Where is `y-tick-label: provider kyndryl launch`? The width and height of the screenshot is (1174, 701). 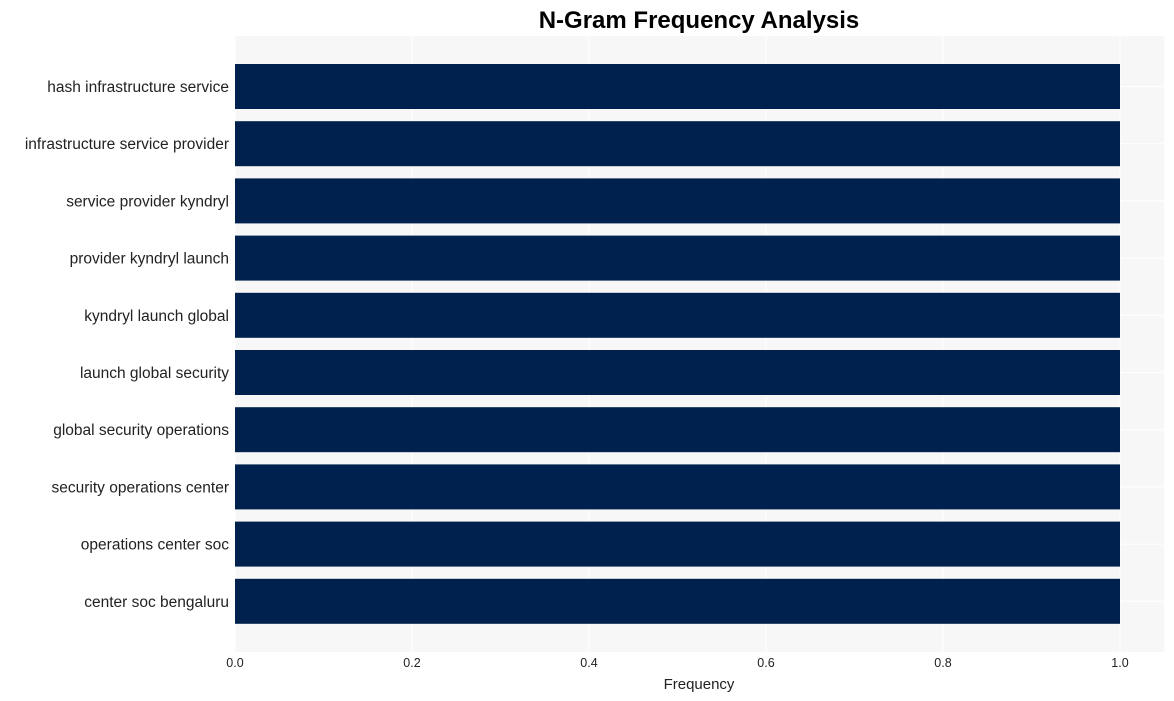
y-tick-label: provider kyndryl launch is located at coordinates (149, 259).